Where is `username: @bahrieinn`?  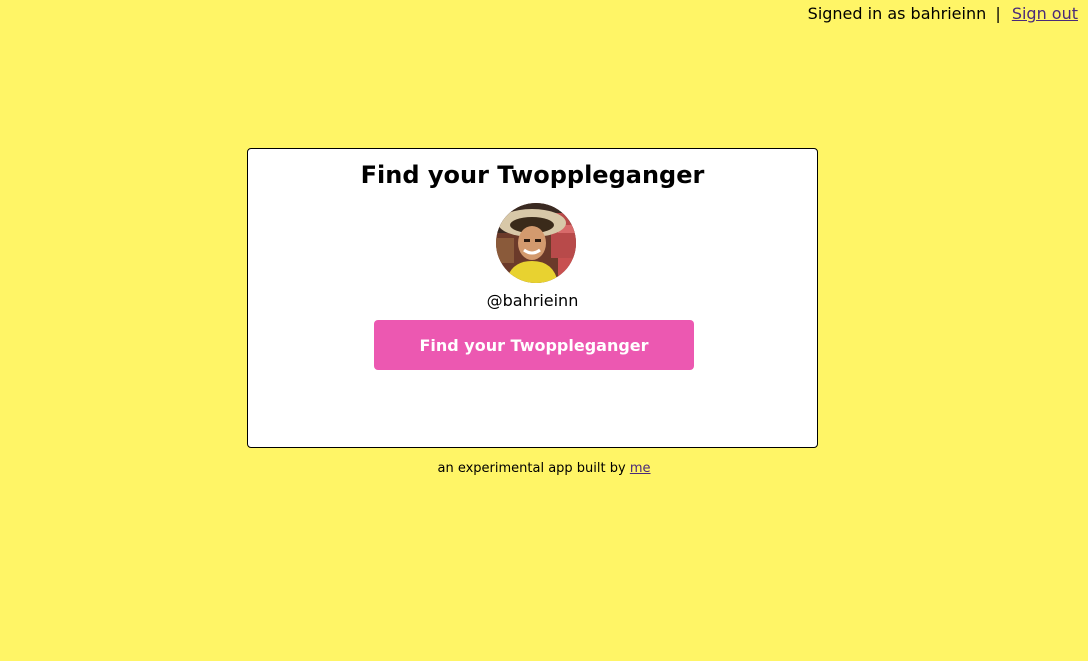
username: @bahrieinn is located at coordinates (532, 300).